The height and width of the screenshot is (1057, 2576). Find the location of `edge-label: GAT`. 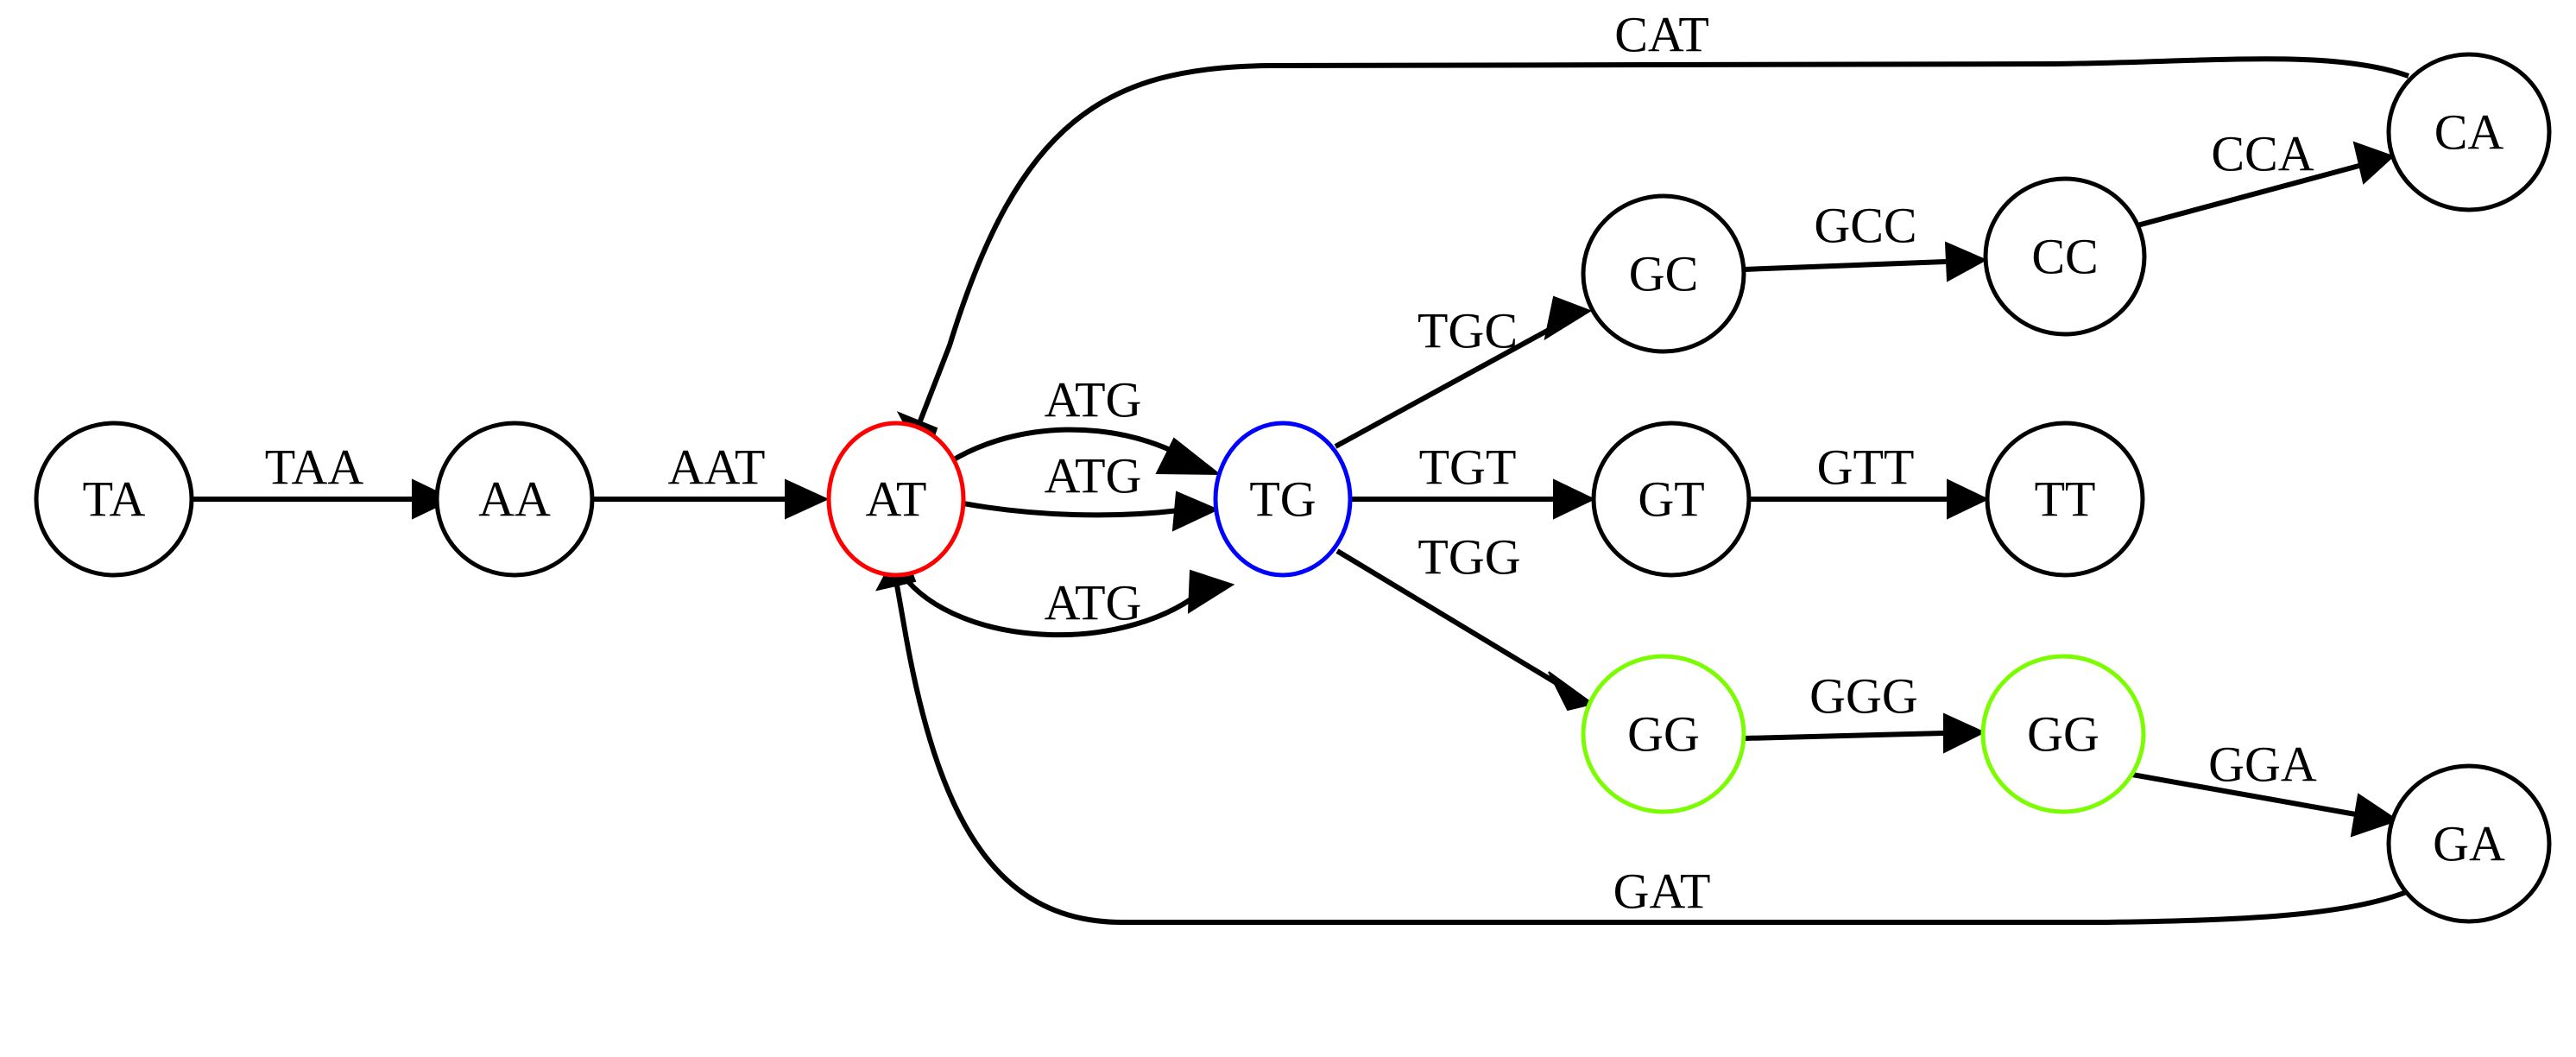

edge-label: GAT is located at coordinates (1662, 892).